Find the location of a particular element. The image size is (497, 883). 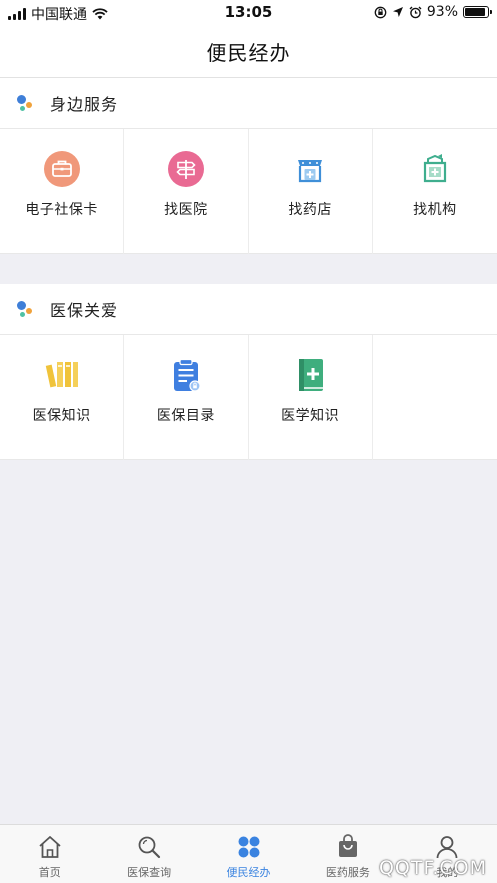

watermark: QQTF.COM is located at coordinates (432, 868).